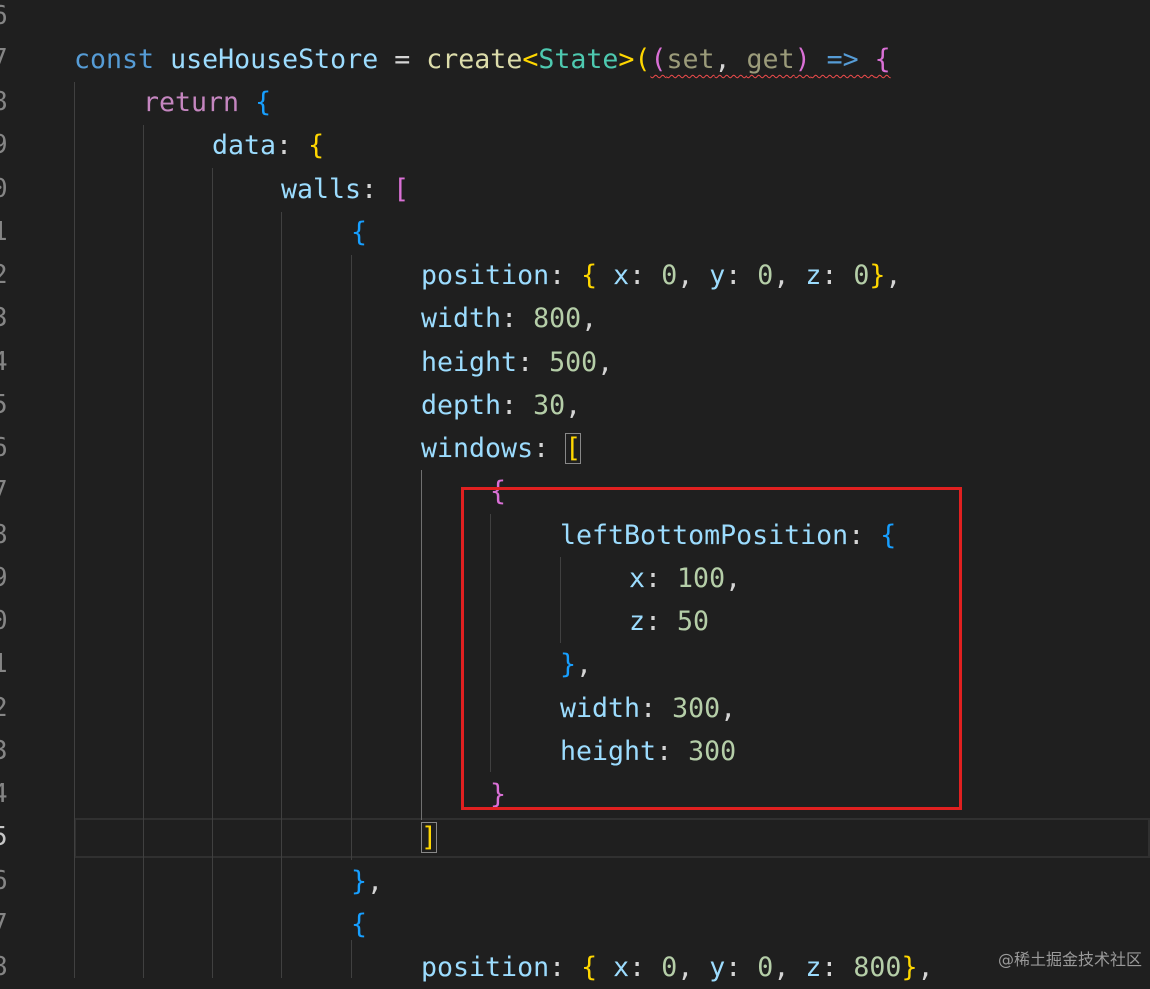 This screenshot has height=989, width=1150. I want to click on line-number: 9, so click(5, 578).